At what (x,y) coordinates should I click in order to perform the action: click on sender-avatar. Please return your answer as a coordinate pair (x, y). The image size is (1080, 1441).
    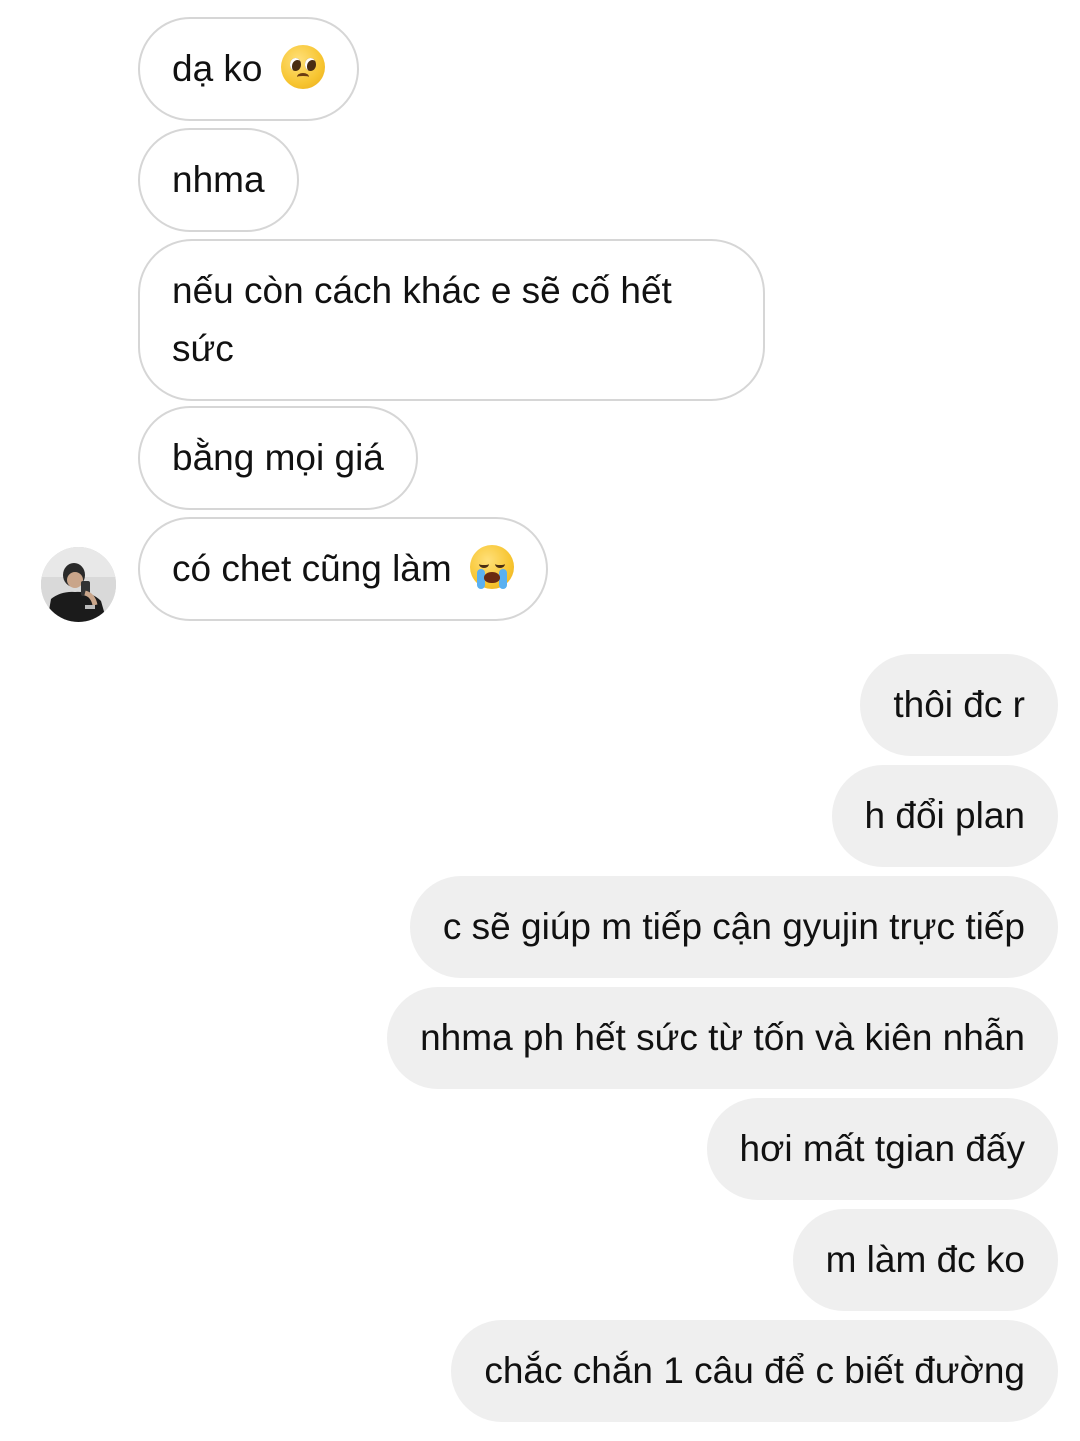
    Looking at the image, I should click on (78, 584).